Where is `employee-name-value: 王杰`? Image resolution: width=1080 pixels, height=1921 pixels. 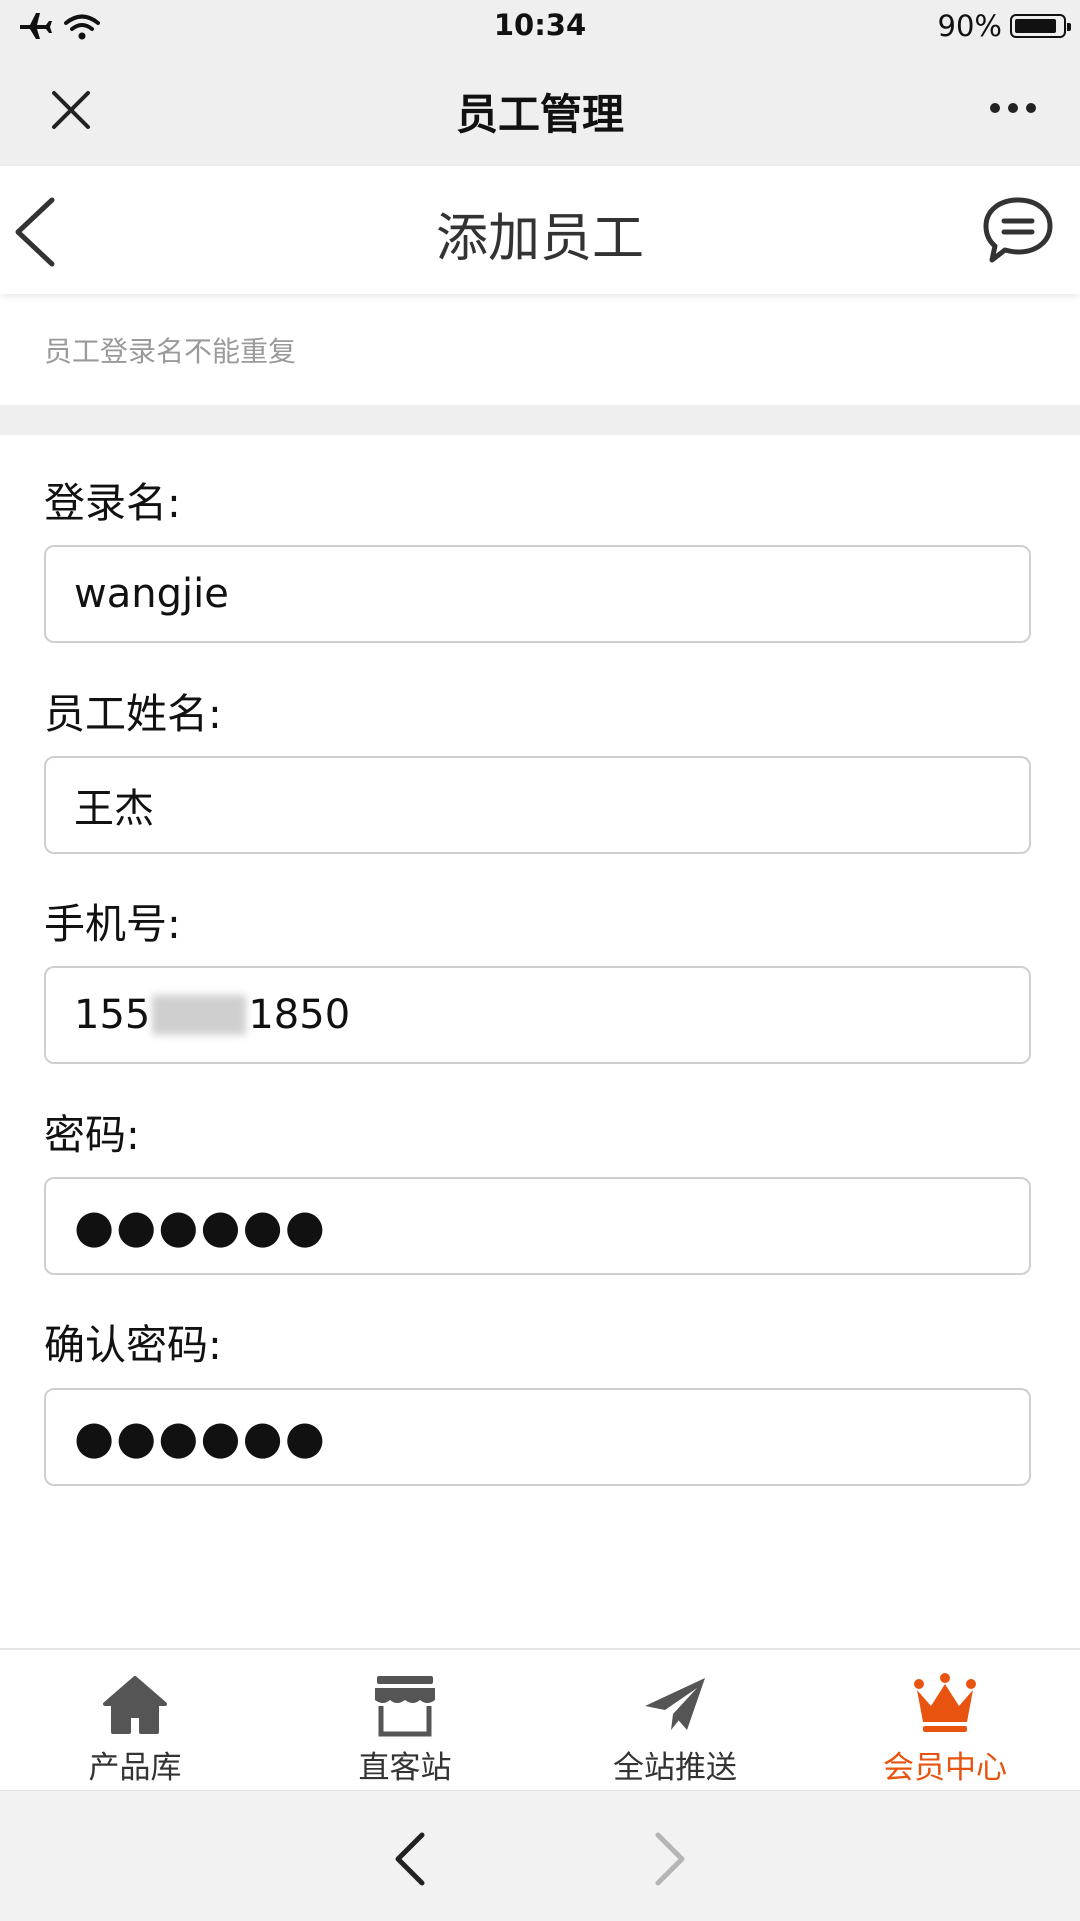
employee-name-value: 王杰 is located at coordinates (114, 809).